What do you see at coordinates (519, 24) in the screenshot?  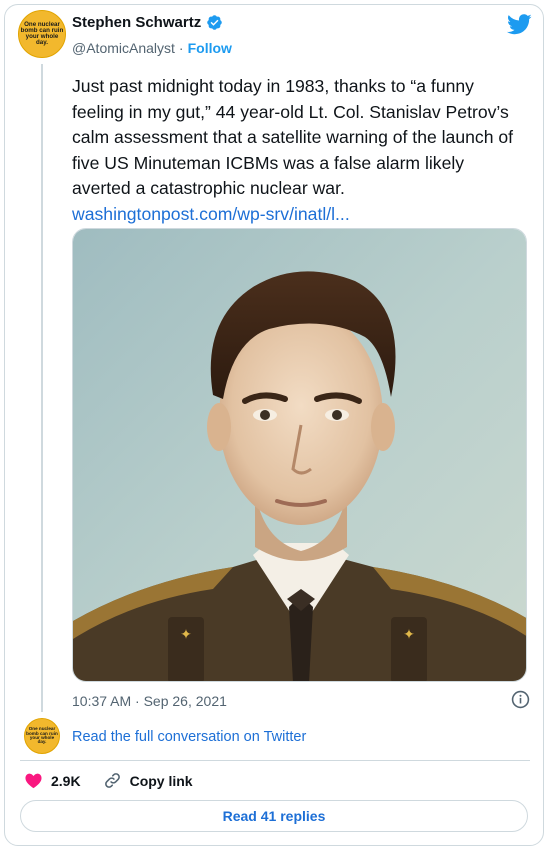 I see `twitter-bird-icon` at bounding box center [519, 24].